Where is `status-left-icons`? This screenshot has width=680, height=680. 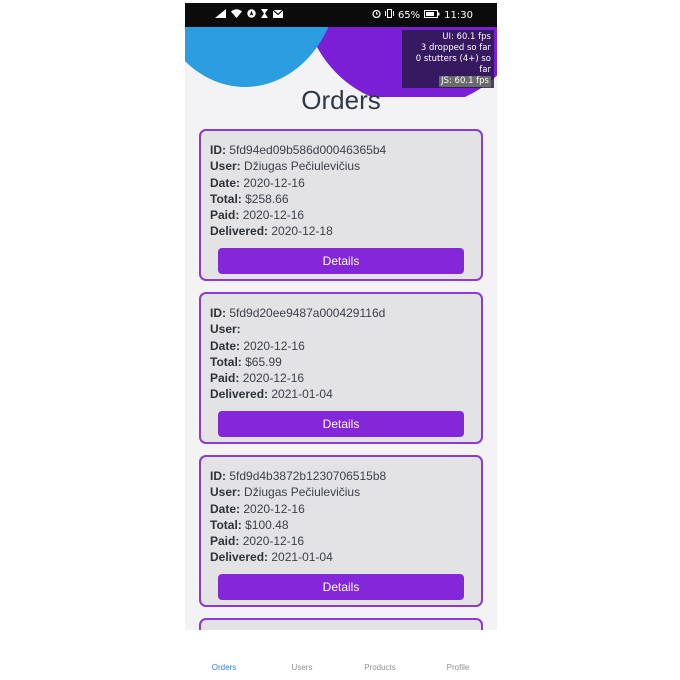
status-left-icons is located at coordinates (249, 15).